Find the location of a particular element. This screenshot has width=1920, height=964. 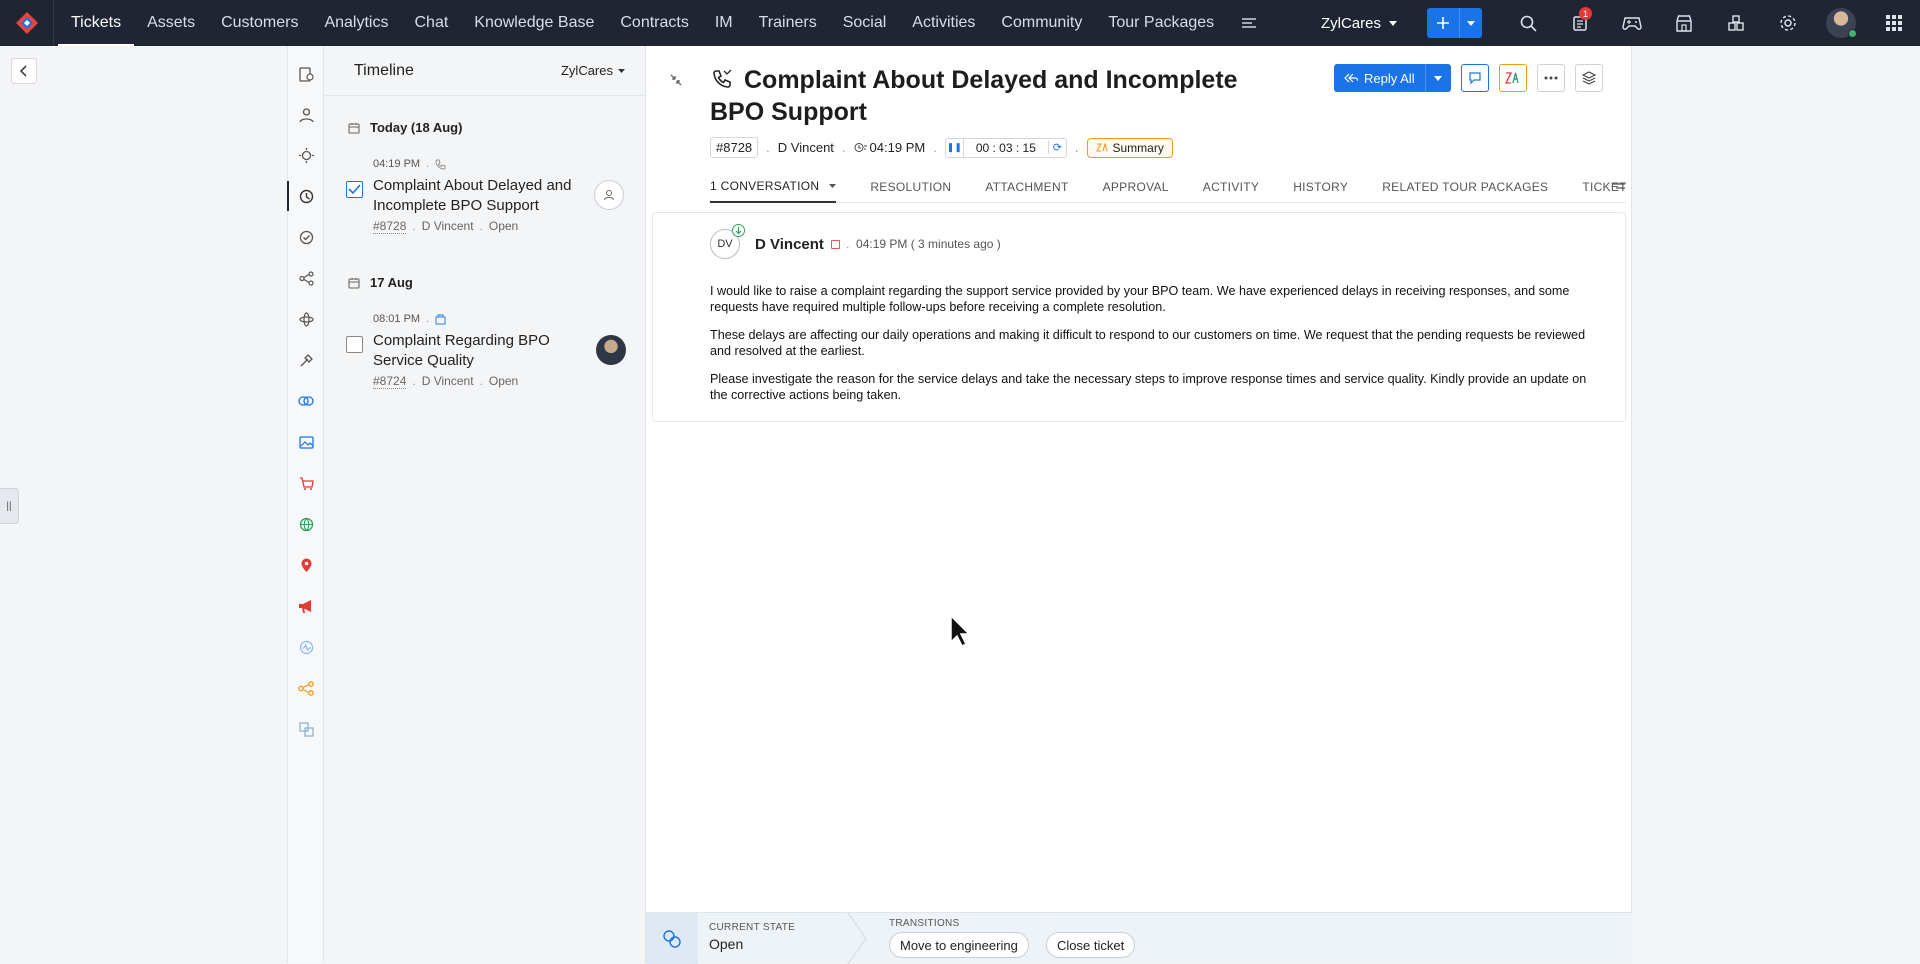

tab-conversation: 1 CONVERSATION is located at coordinates (773, 187).